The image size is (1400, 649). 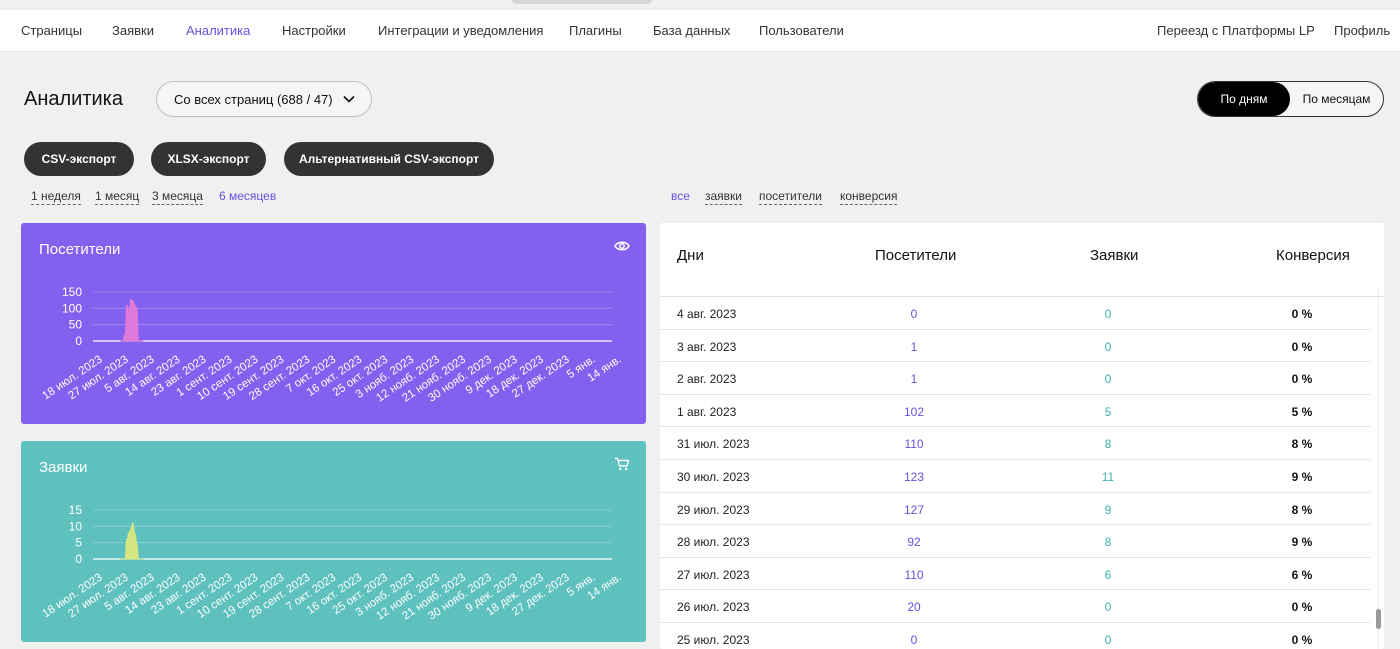 I want to click on nav-item-settings: Настройки, so click(x=314, y=30).